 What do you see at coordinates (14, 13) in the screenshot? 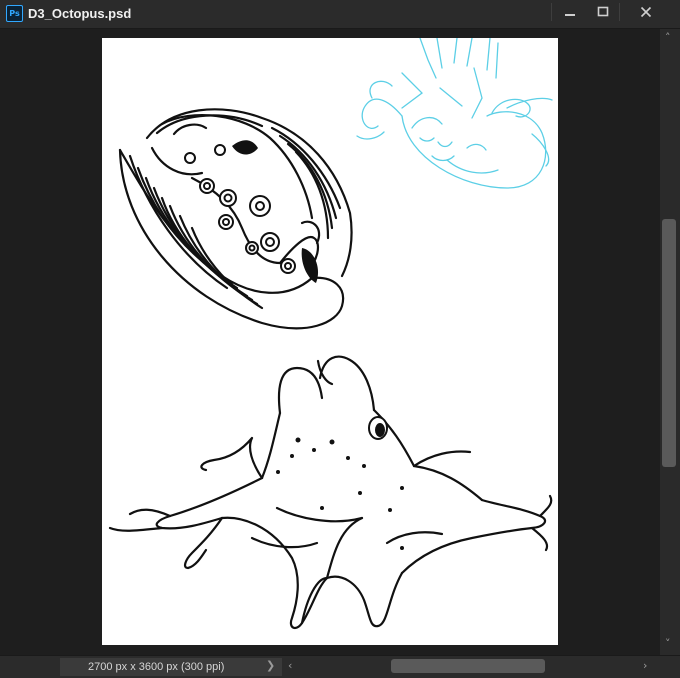
I see `ps-icon: Ps` at bounding box center [14, 13].